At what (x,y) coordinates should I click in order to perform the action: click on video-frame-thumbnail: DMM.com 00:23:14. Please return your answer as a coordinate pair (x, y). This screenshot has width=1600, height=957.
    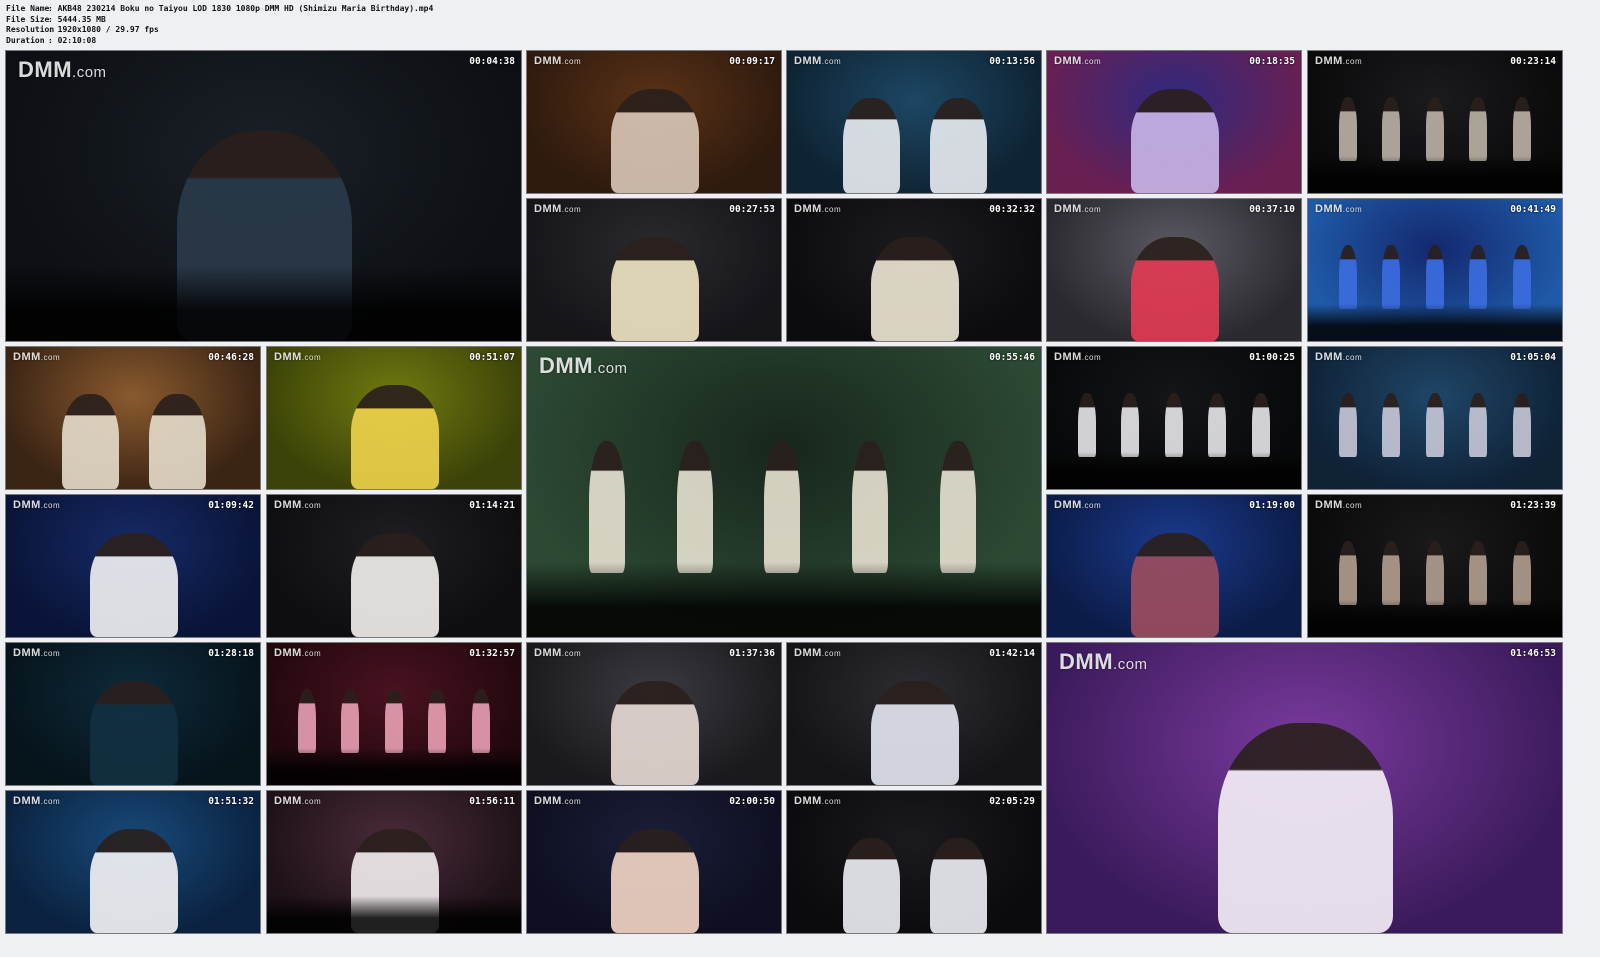
    Looking at the image, I should click on (1435, 122).